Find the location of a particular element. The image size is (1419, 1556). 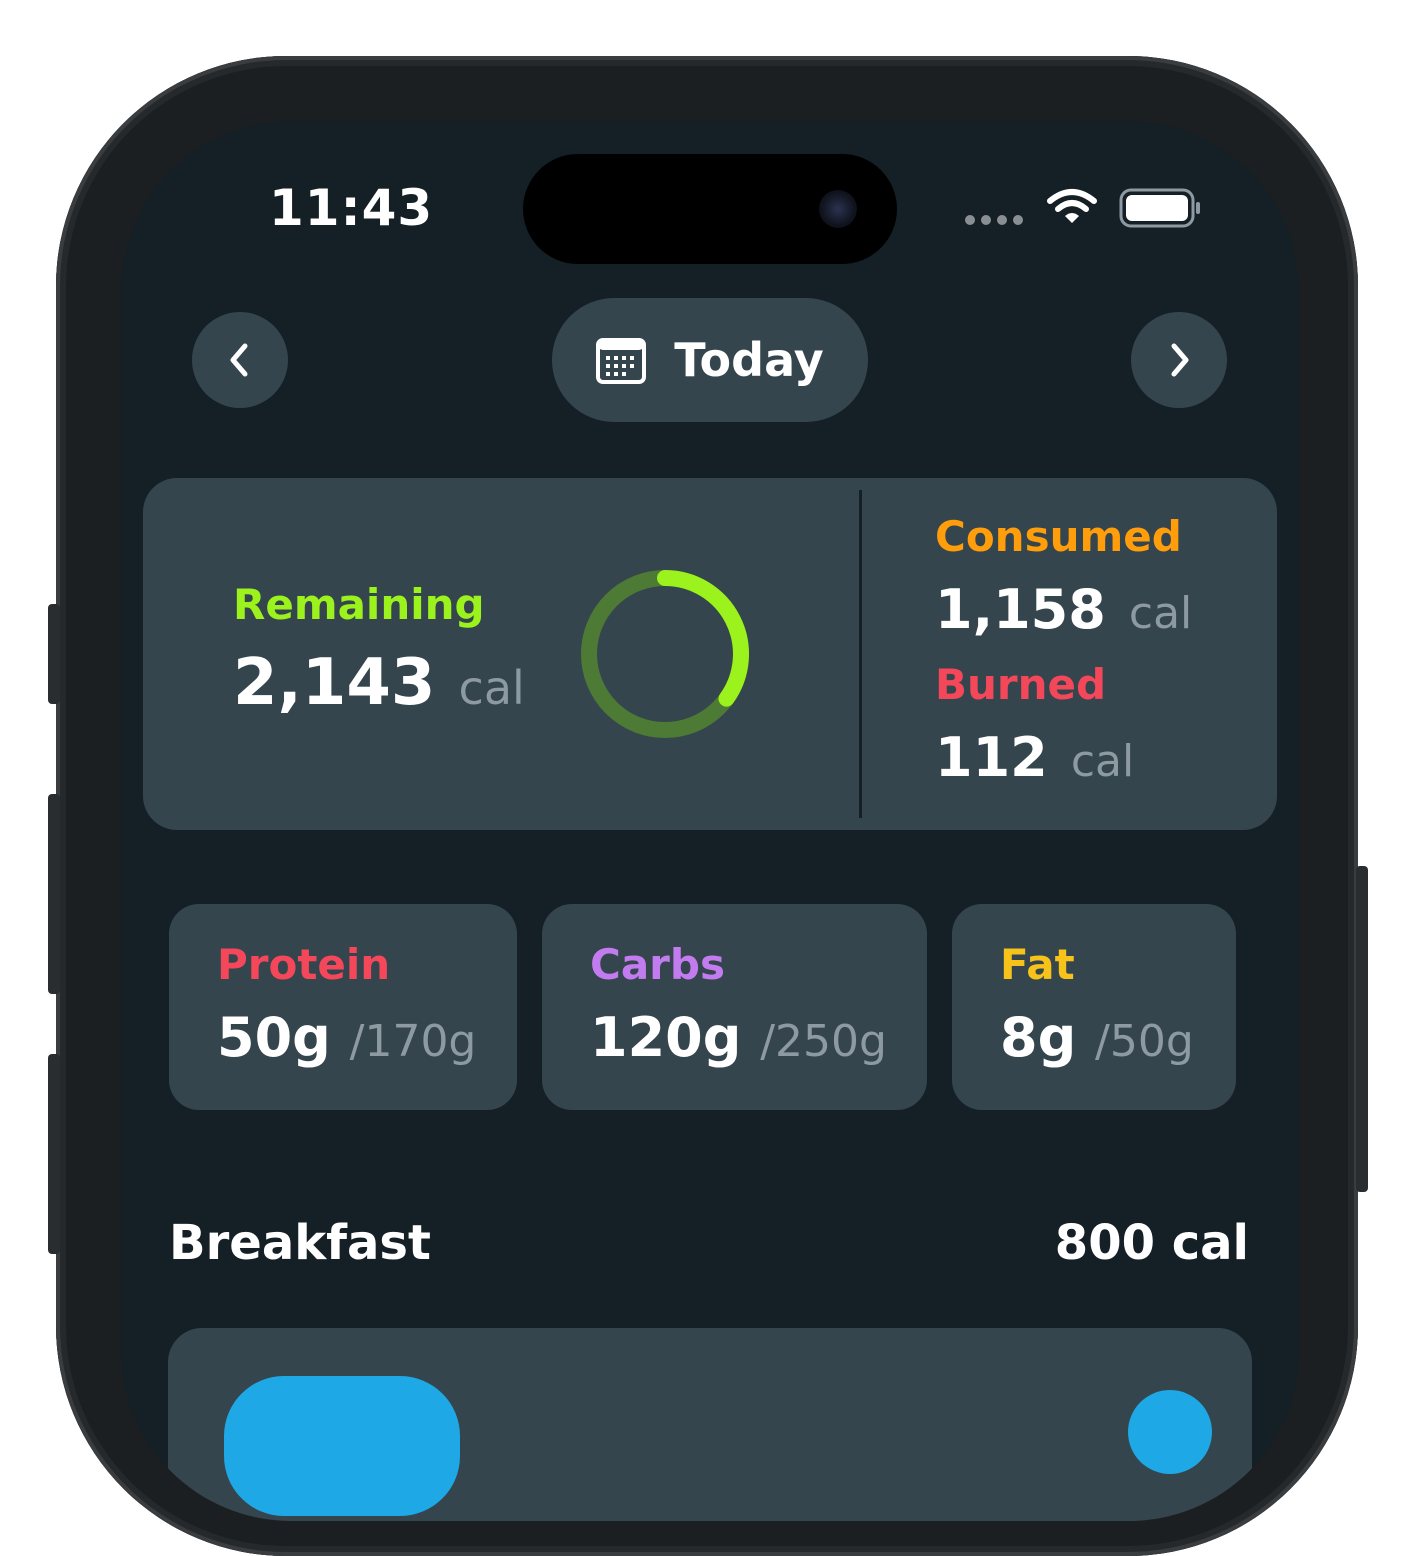

burned-value-row: 112 cal is located at coordinates (1034, 757).